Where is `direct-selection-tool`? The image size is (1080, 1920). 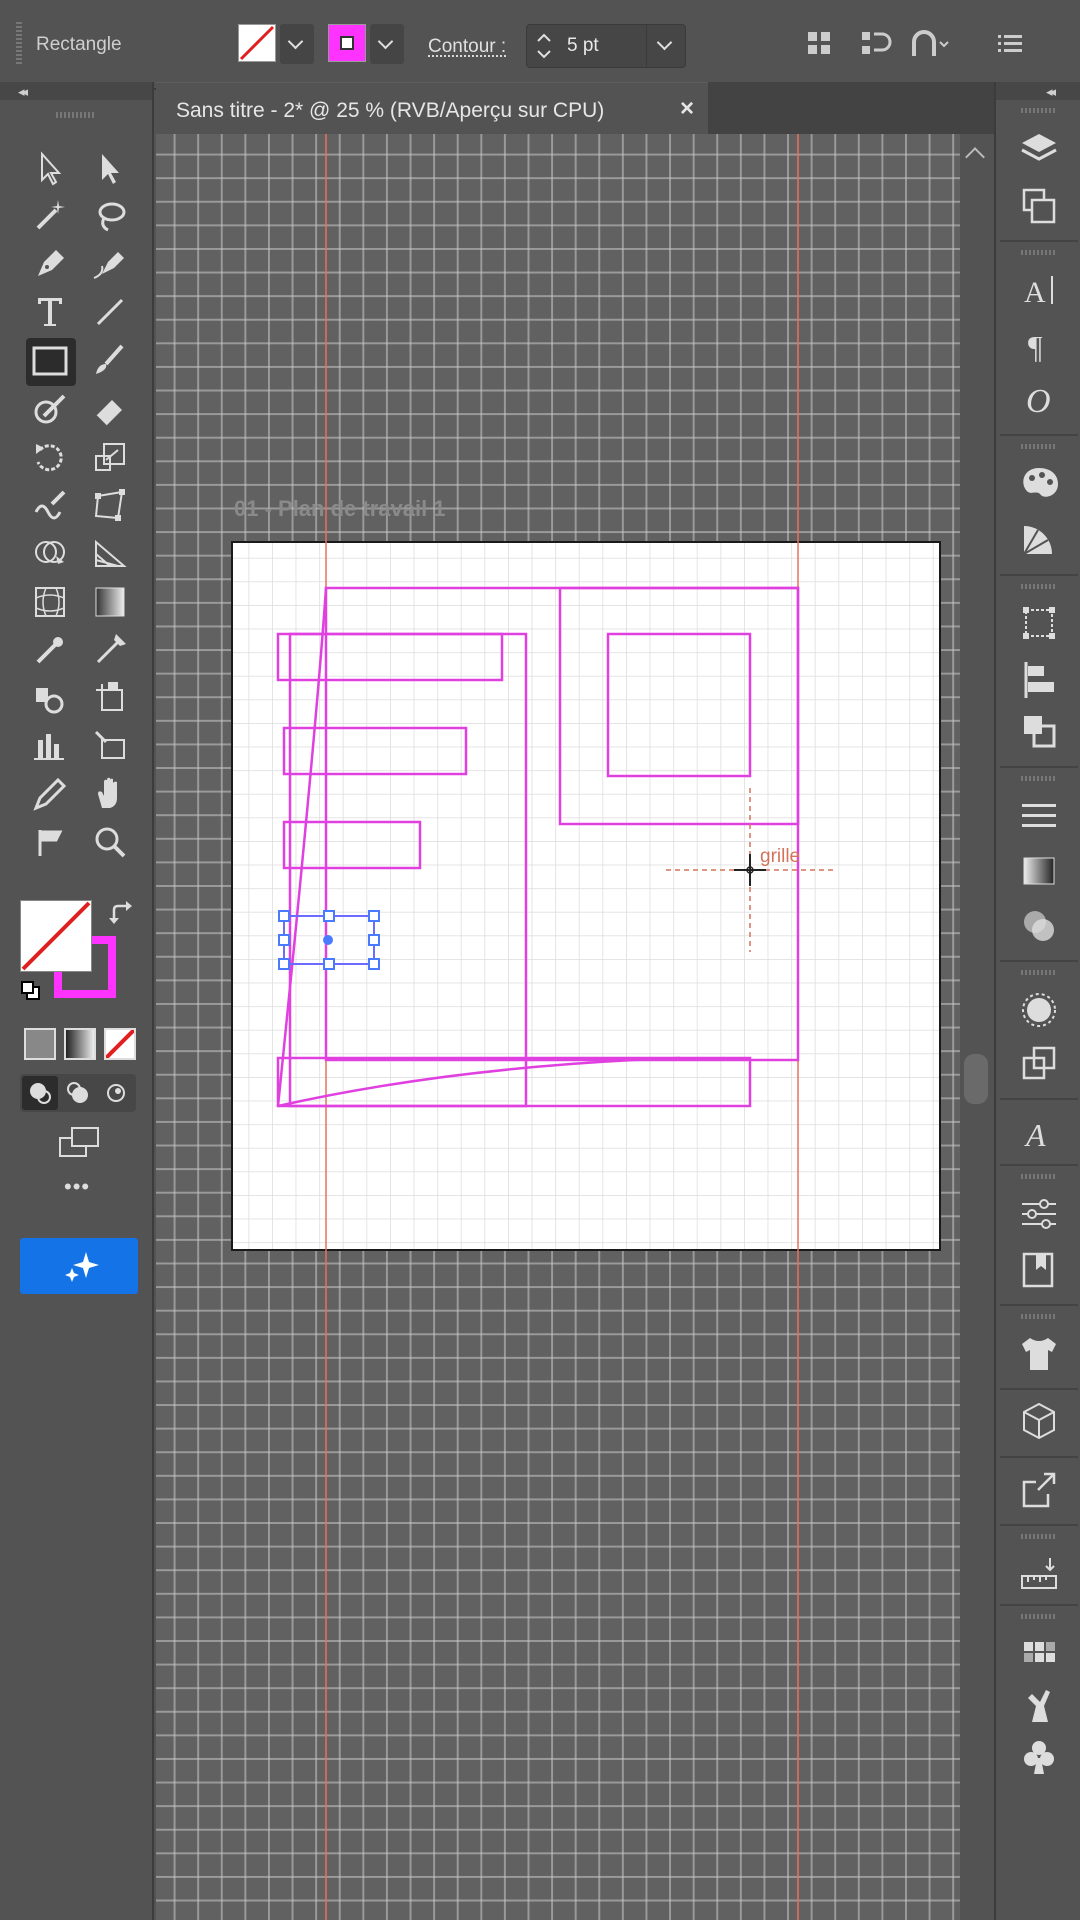 direct-selection-tool is located at coordinates (110, 168).